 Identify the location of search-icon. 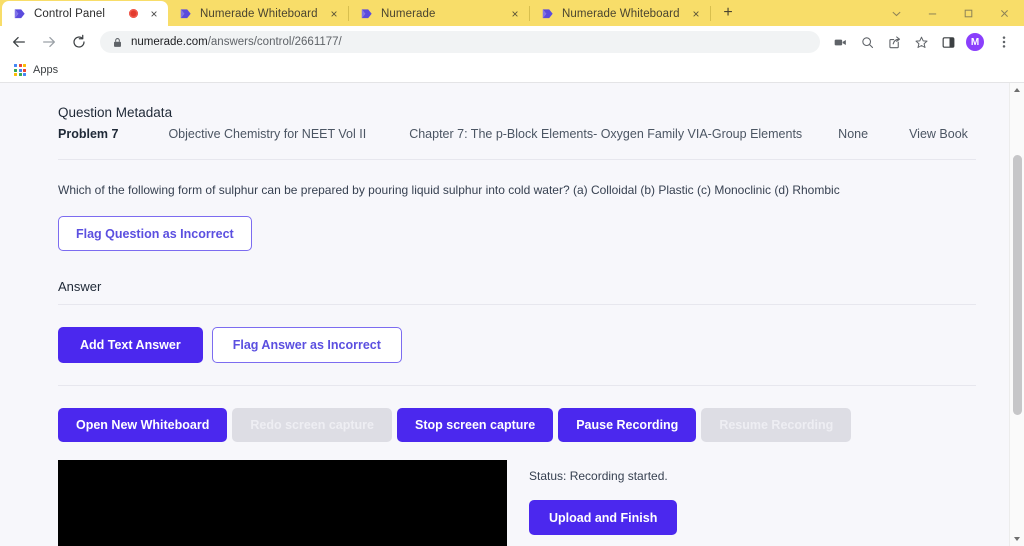
(868, 42).